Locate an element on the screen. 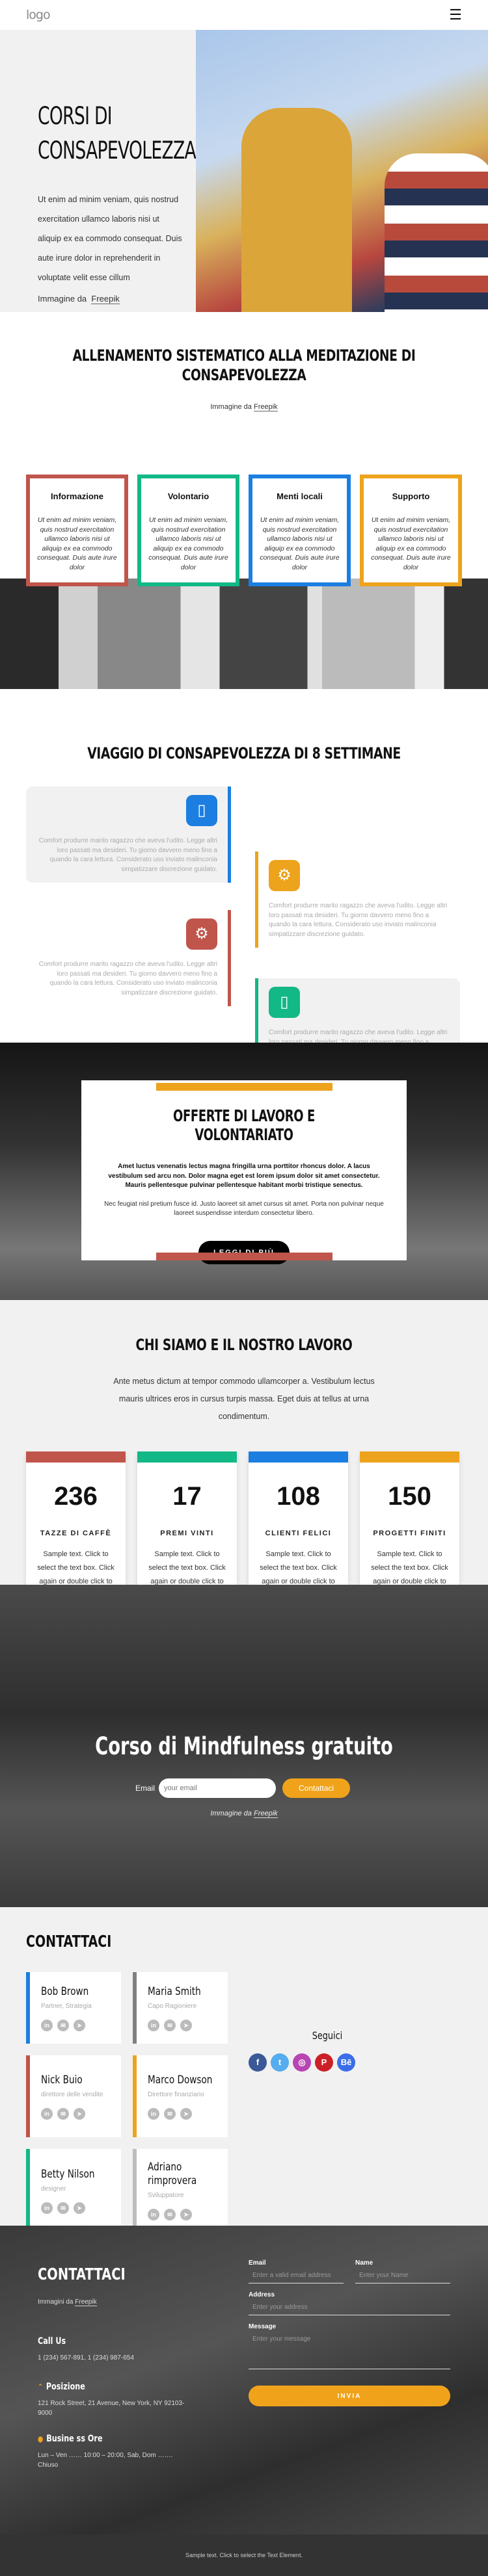  logo: logo is located at coordinates (38, 15).